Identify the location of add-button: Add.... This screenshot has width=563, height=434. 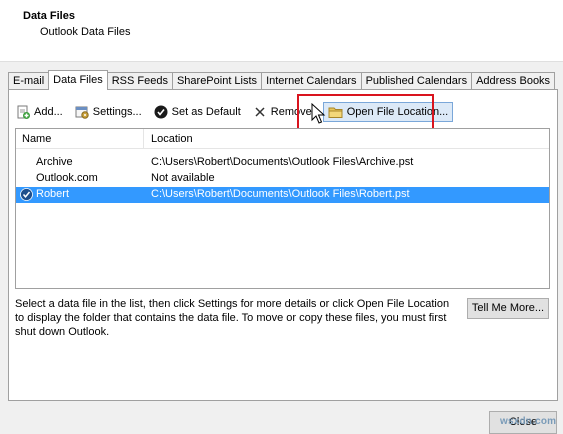
(39, 112).